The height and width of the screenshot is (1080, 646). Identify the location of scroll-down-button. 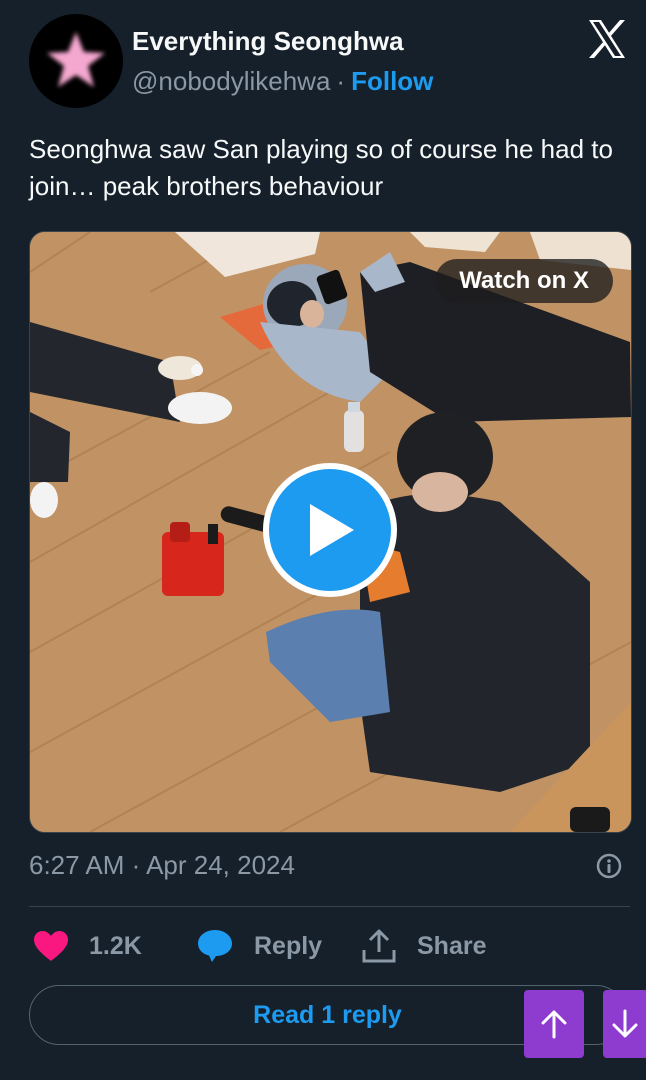
(624, 1024).